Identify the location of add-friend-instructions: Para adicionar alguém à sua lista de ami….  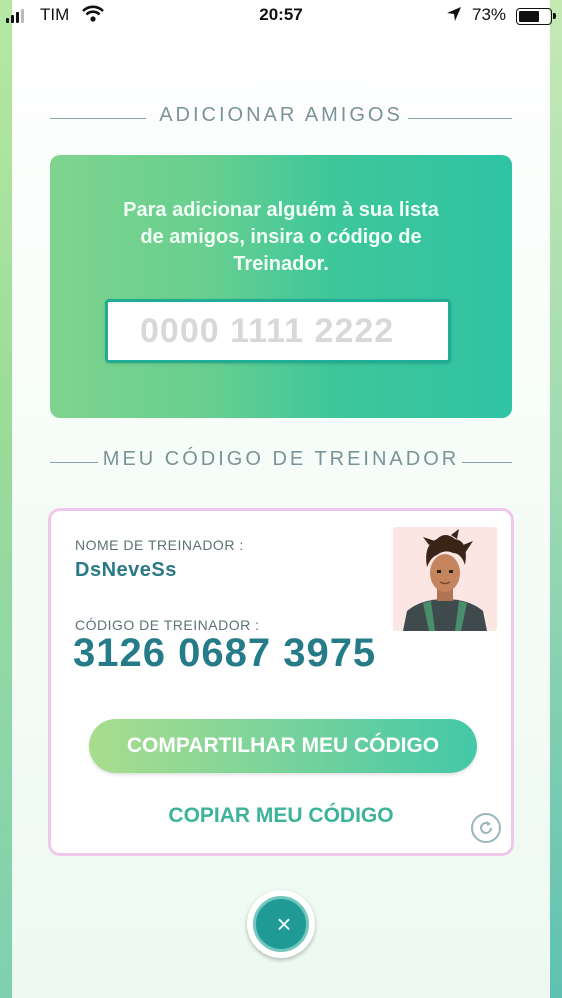
(281, 237).